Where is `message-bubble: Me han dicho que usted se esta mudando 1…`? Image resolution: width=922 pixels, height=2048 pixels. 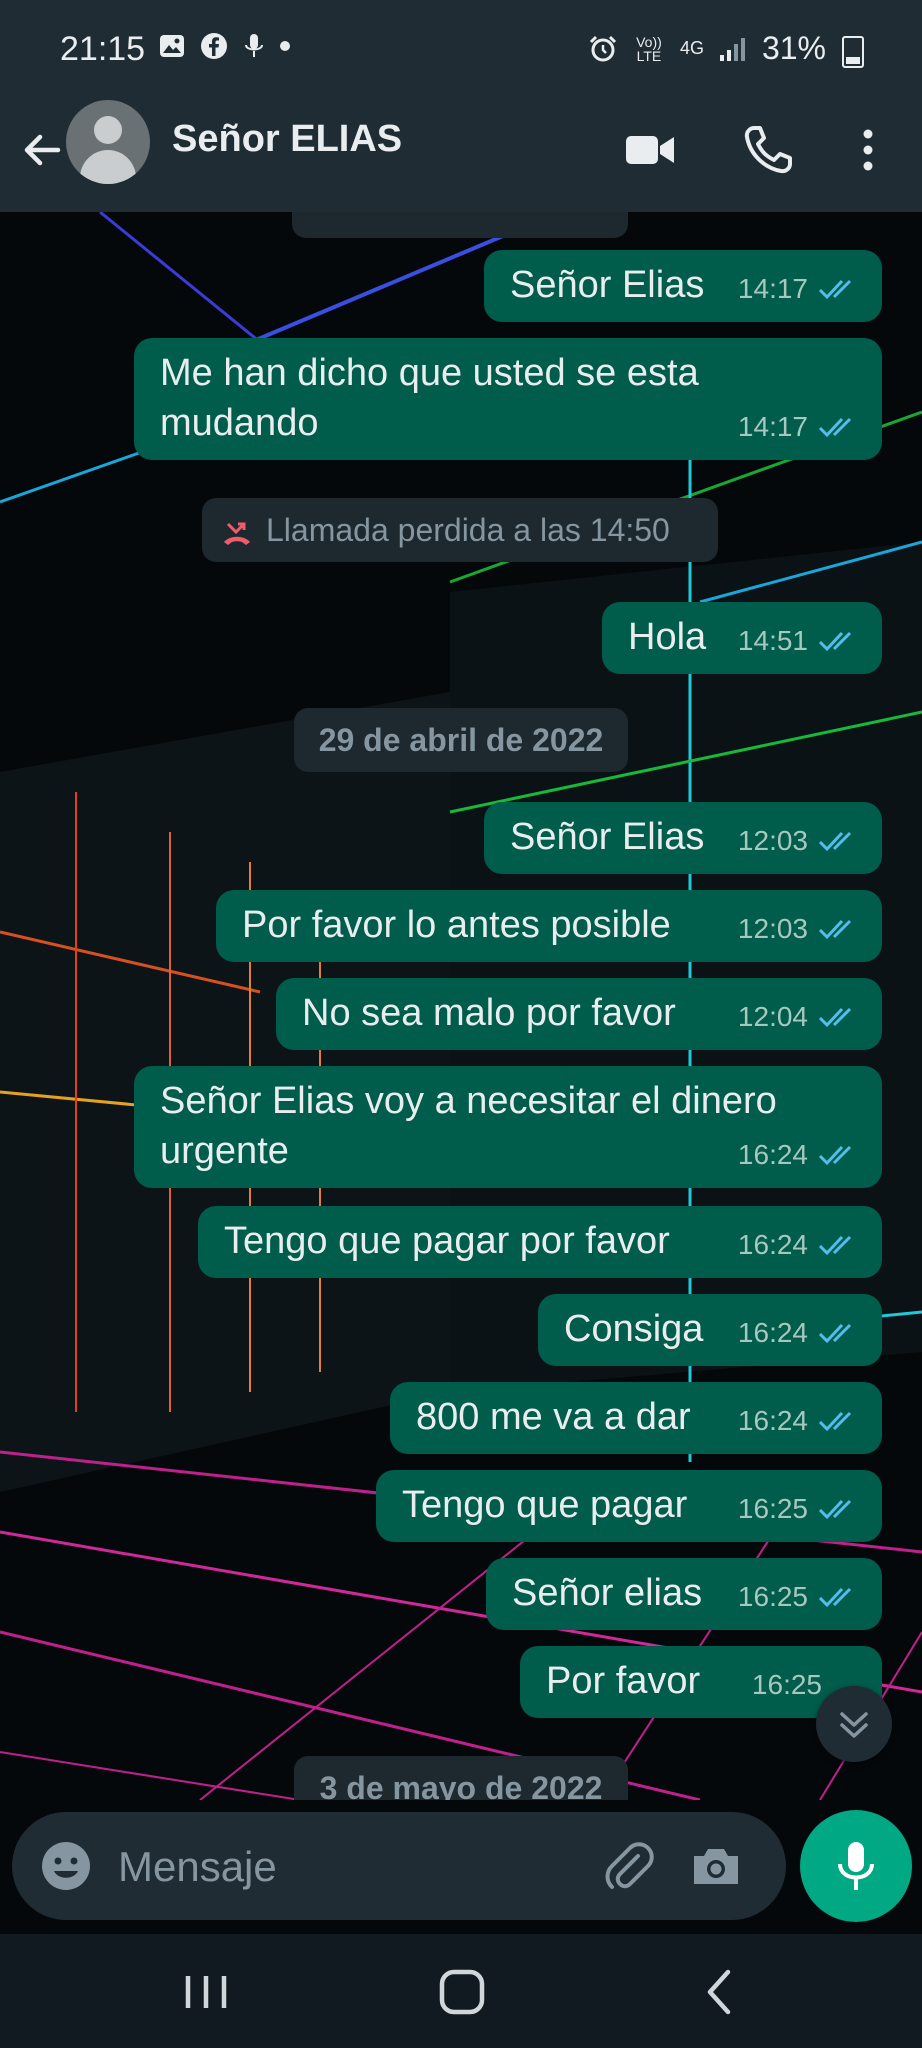
message-bubble: Me han dicho que usted se esta mudando 1… is located at coordinates (508, 399).